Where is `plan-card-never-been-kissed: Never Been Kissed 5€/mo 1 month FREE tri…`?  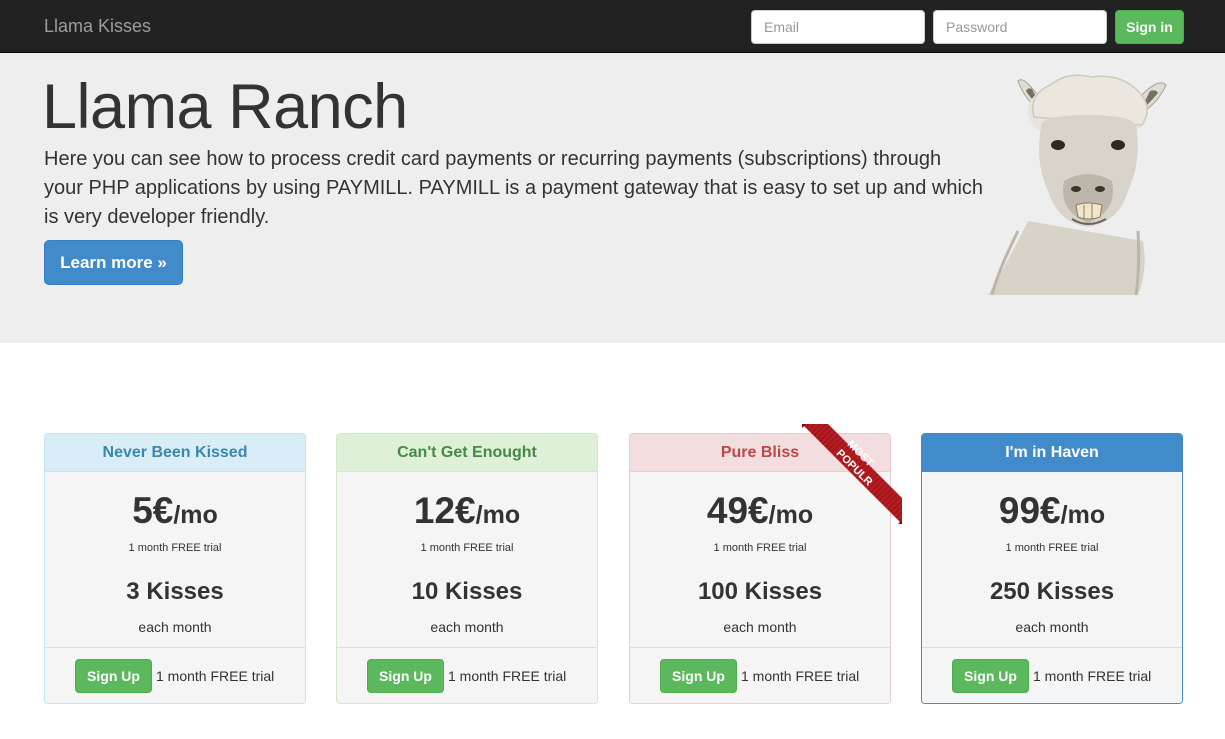 plan-card-never-been-kissed: Never Been Kissed 5€/mo 1 month FREE tri… is located at coordinates (175, 568).